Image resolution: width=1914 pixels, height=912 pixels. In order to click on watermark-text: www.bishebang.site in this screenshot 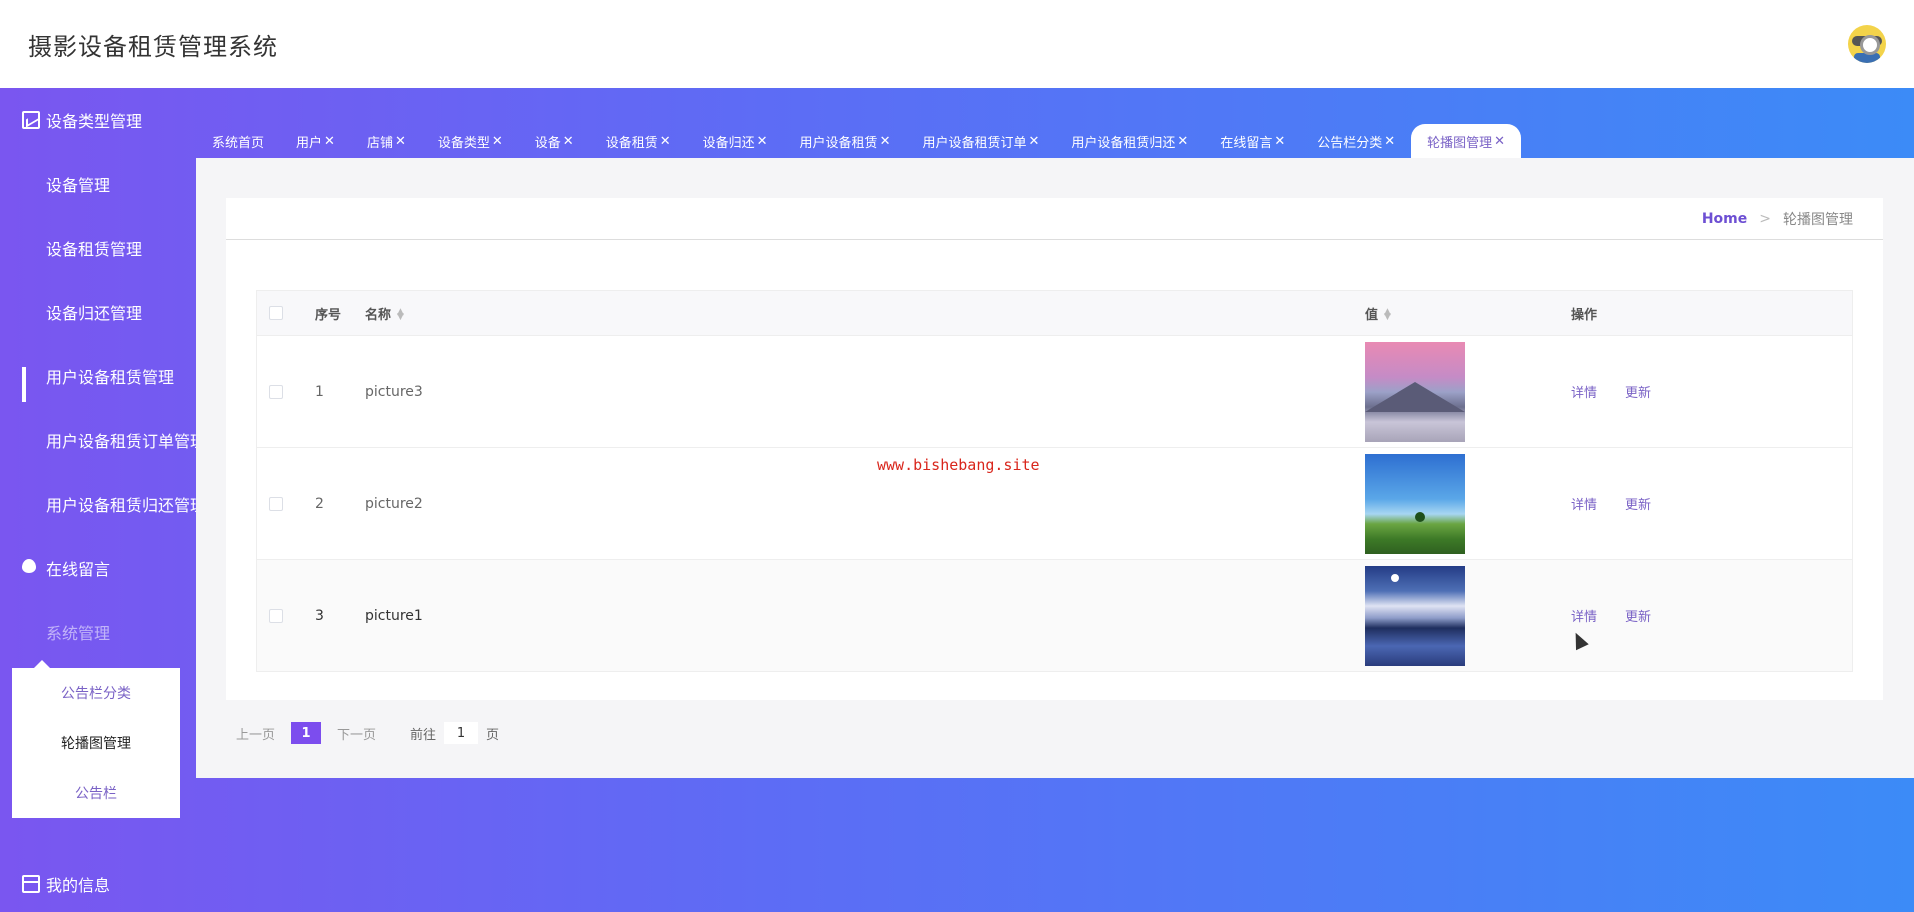, I will do `click(958, 465)`.